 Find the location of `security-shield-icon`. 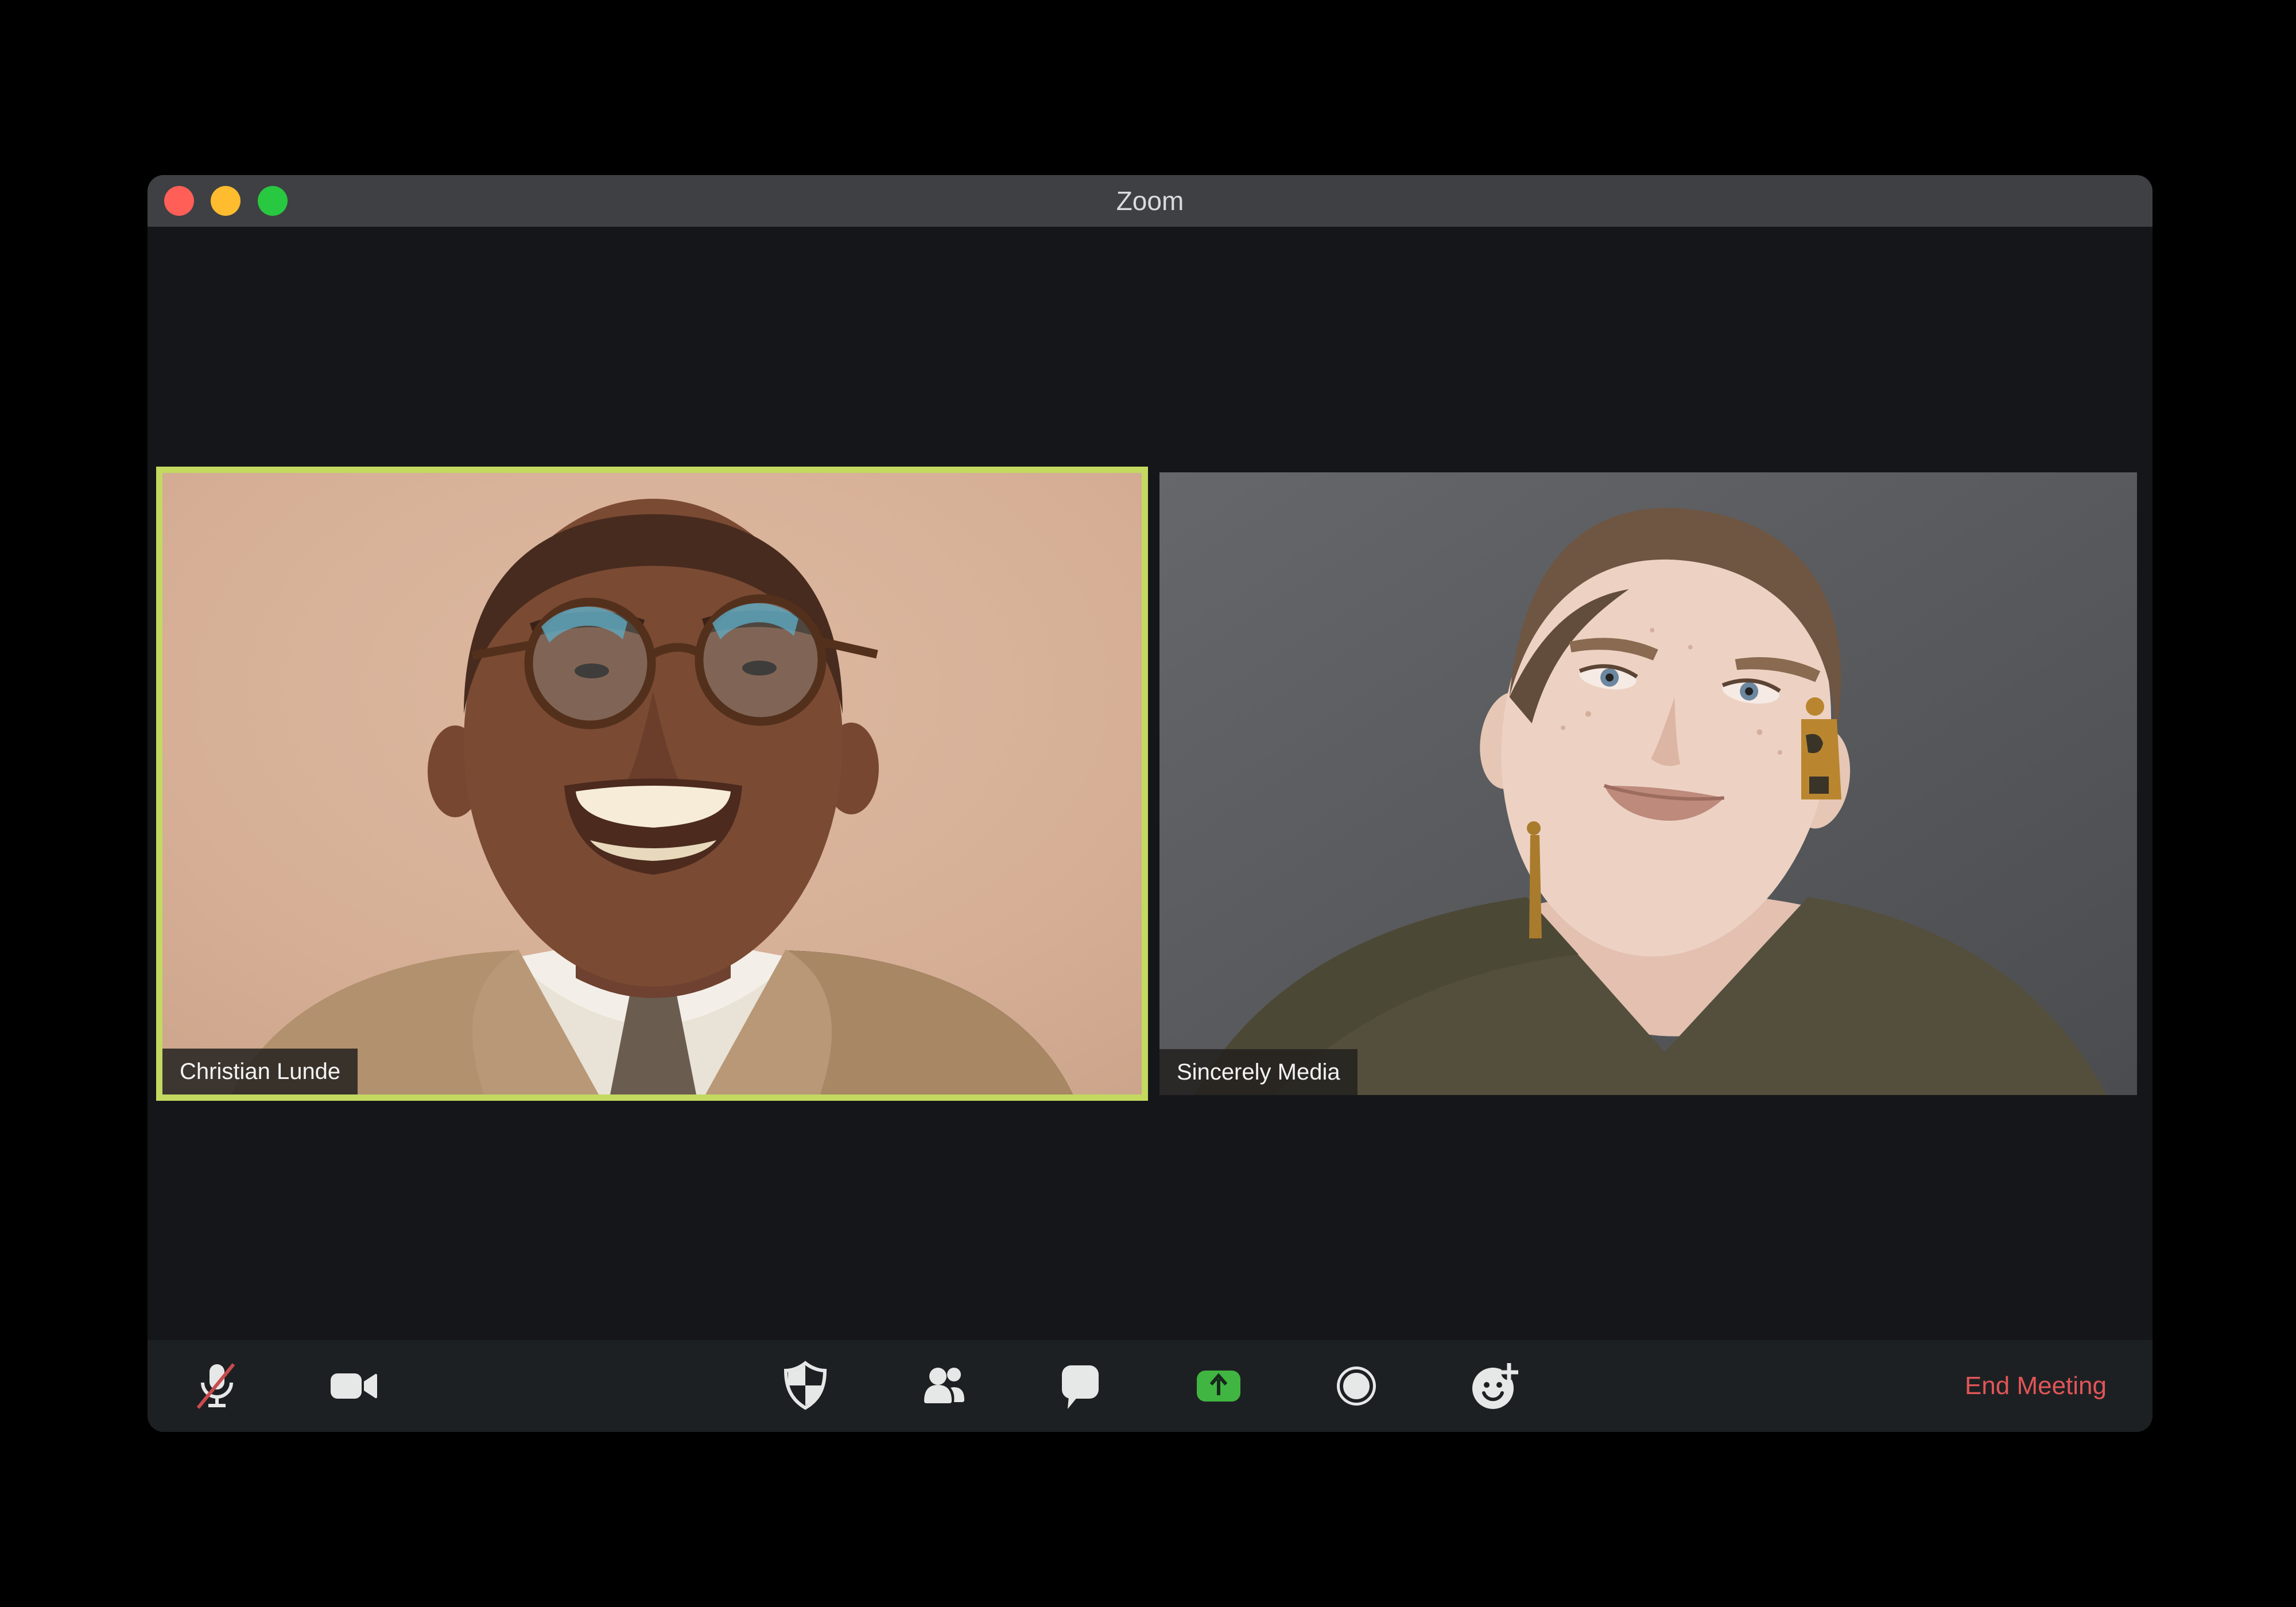

security-shield-icon is located at coordinates (805, 1385).